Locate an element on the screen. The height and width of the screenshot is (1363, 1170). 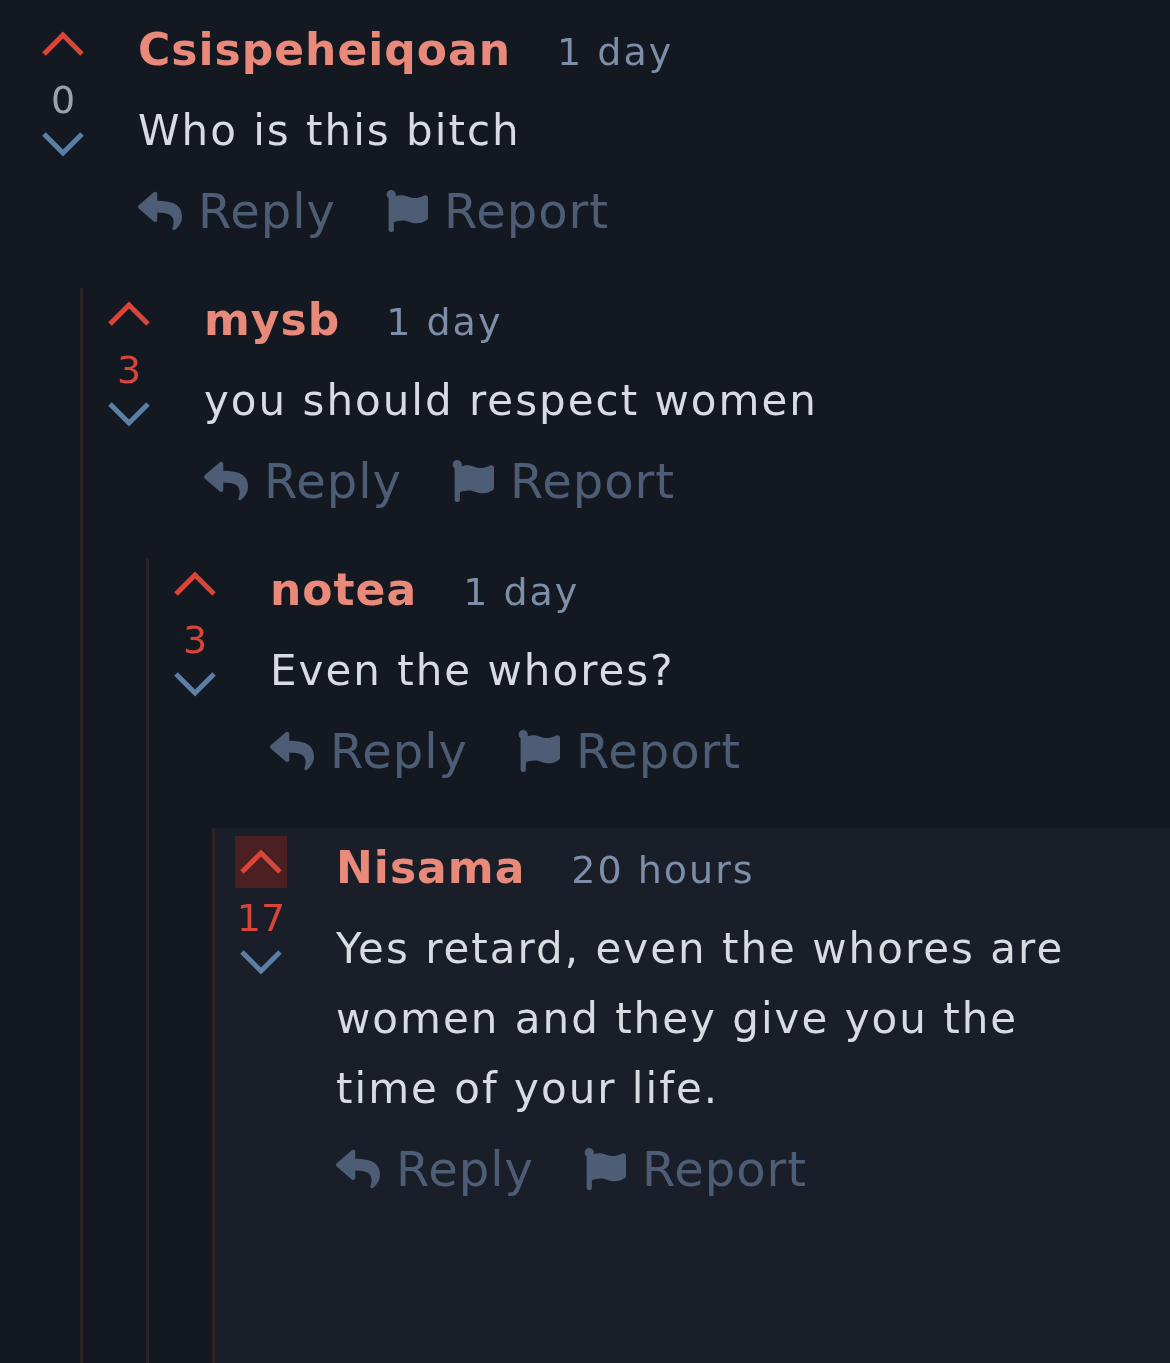
timestamp: 20 hours is located at coordinates (663, 870).